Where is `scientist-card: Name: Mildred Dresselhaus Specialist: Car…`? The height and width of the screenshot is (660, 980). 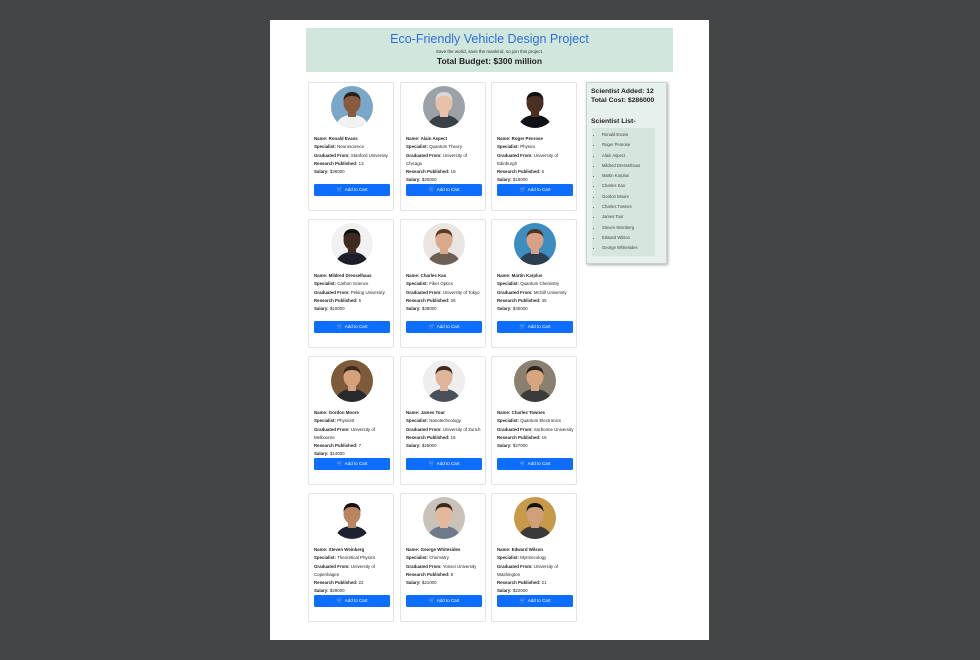
scientist-card: Name: Mildred Dresselhaus Specialist: Car… is located at coordinates (351, 283).